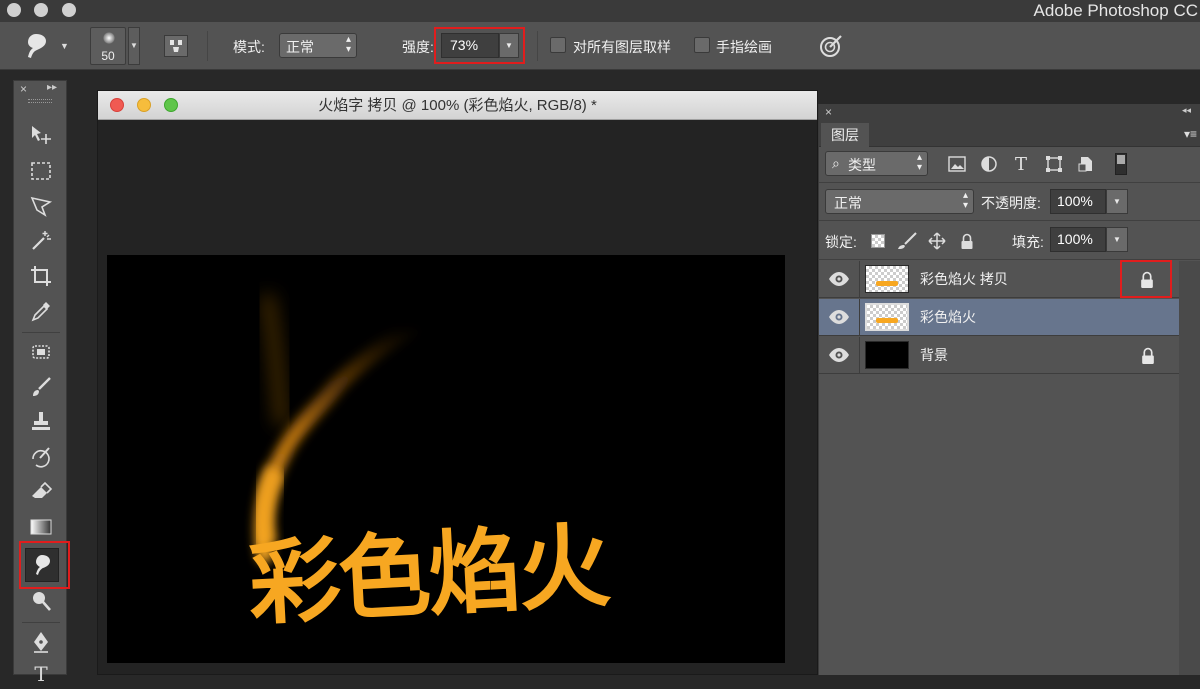  I want to click on layer-filter-select: ⌕ 类型 ▴ ▾, so click(876, 163).